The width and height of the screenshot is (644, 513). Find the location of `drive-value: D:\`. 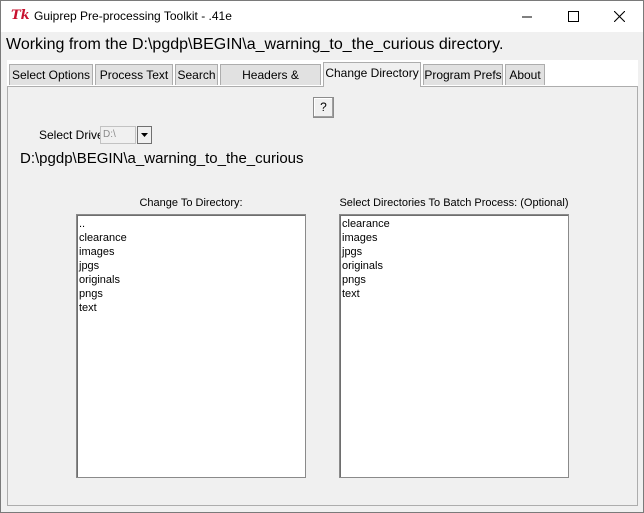

drive-value: D:\ is located at coordinates (118, 135).